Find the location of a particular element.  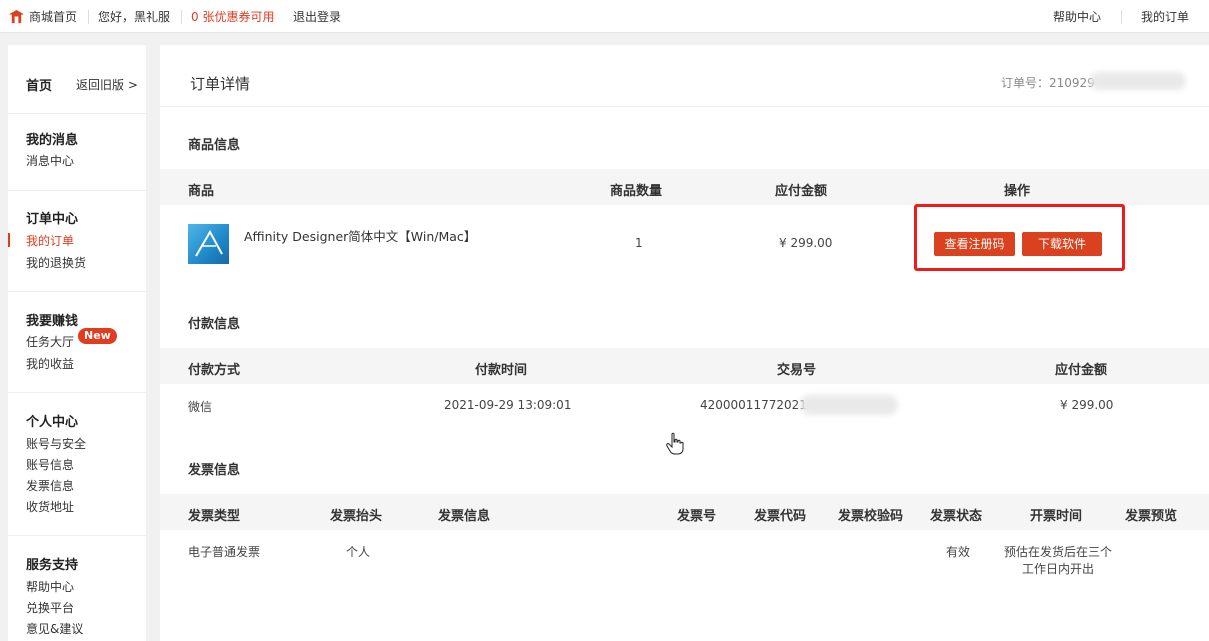

payment-table-header: 付款方式 付款时间 交易号 应付金额 is located at coordinates (684, 366).